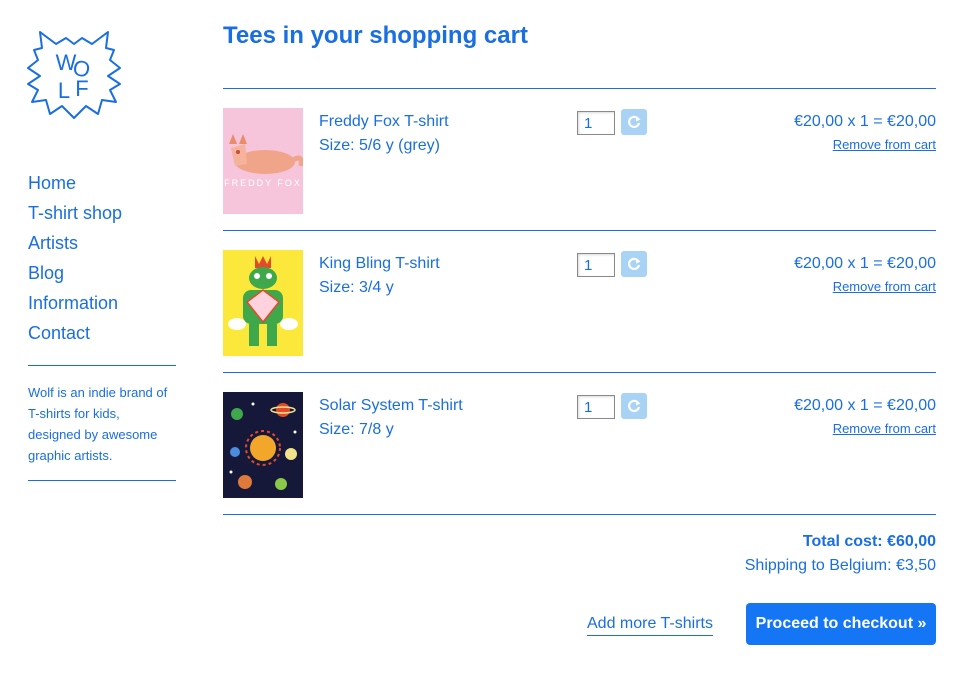  Describe the element at coordinates (379, 264) in the screenshot. I see `product-name: King Bling T-shirt` at that location.